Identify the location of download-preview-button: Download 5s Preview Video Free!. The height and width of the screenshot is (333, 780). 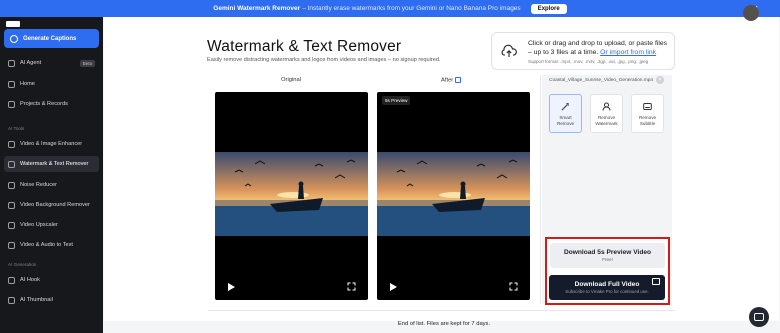
(607, 255).